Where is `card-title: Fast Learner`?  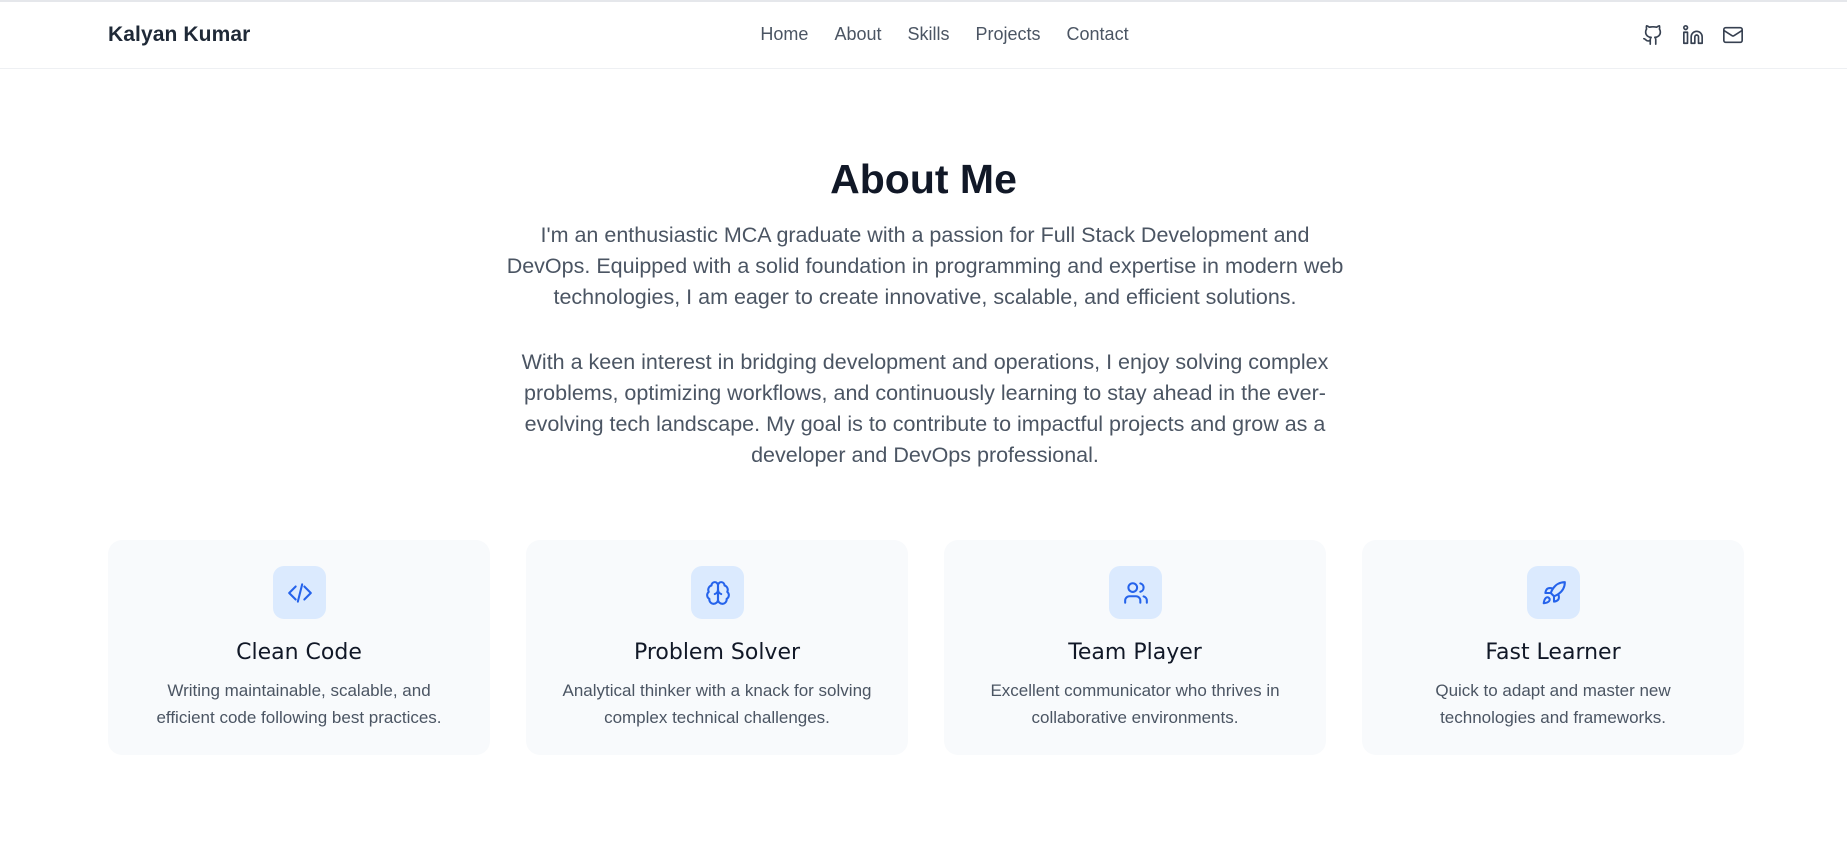
card-title: Fast Learner is located at coordinates (1553, 652).